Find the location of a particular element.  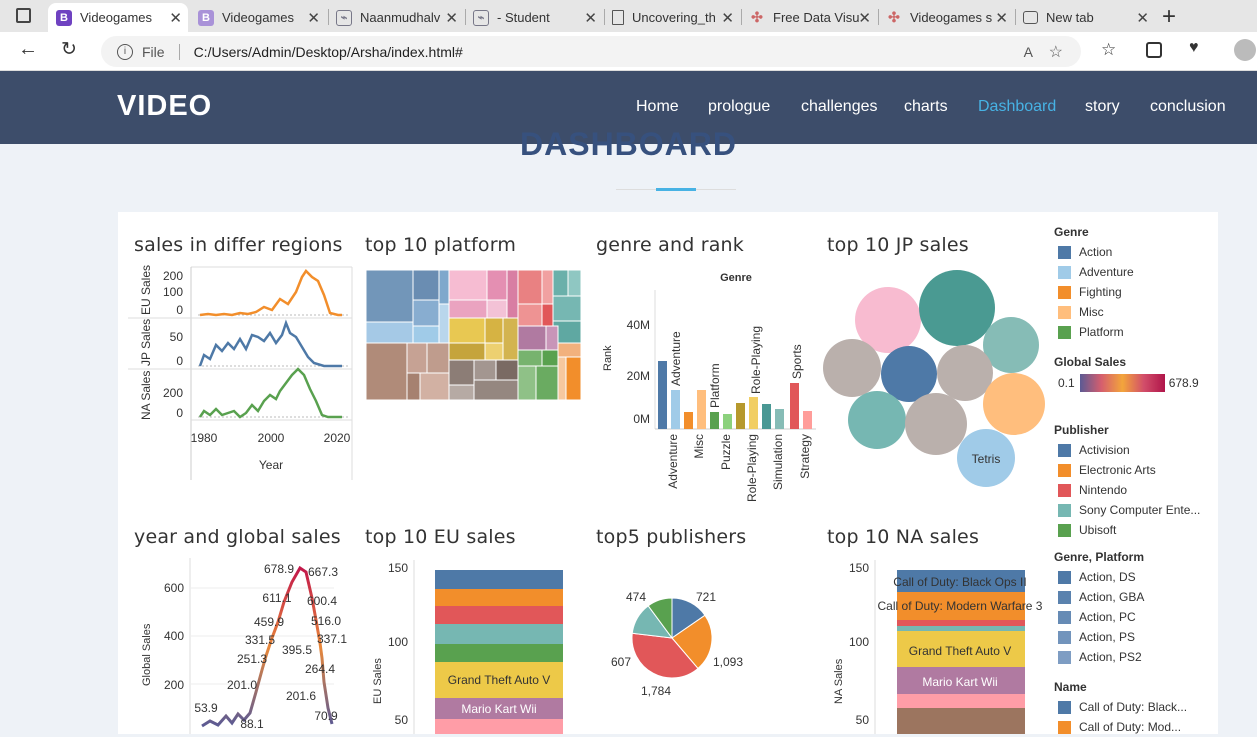

treemap-green is located at coordinates (538, 375).